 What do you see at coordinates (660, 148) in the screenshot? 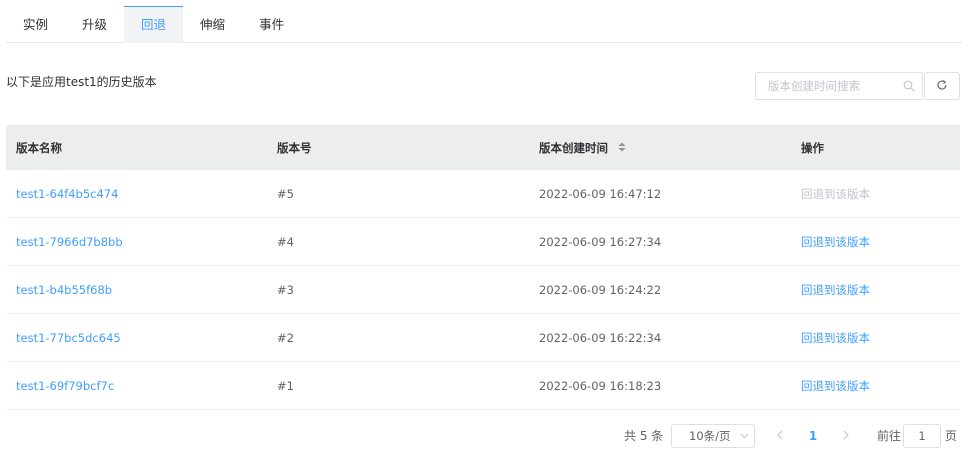
I see `header-created-time: 版本创建时间` at bounding box center [660, 148].